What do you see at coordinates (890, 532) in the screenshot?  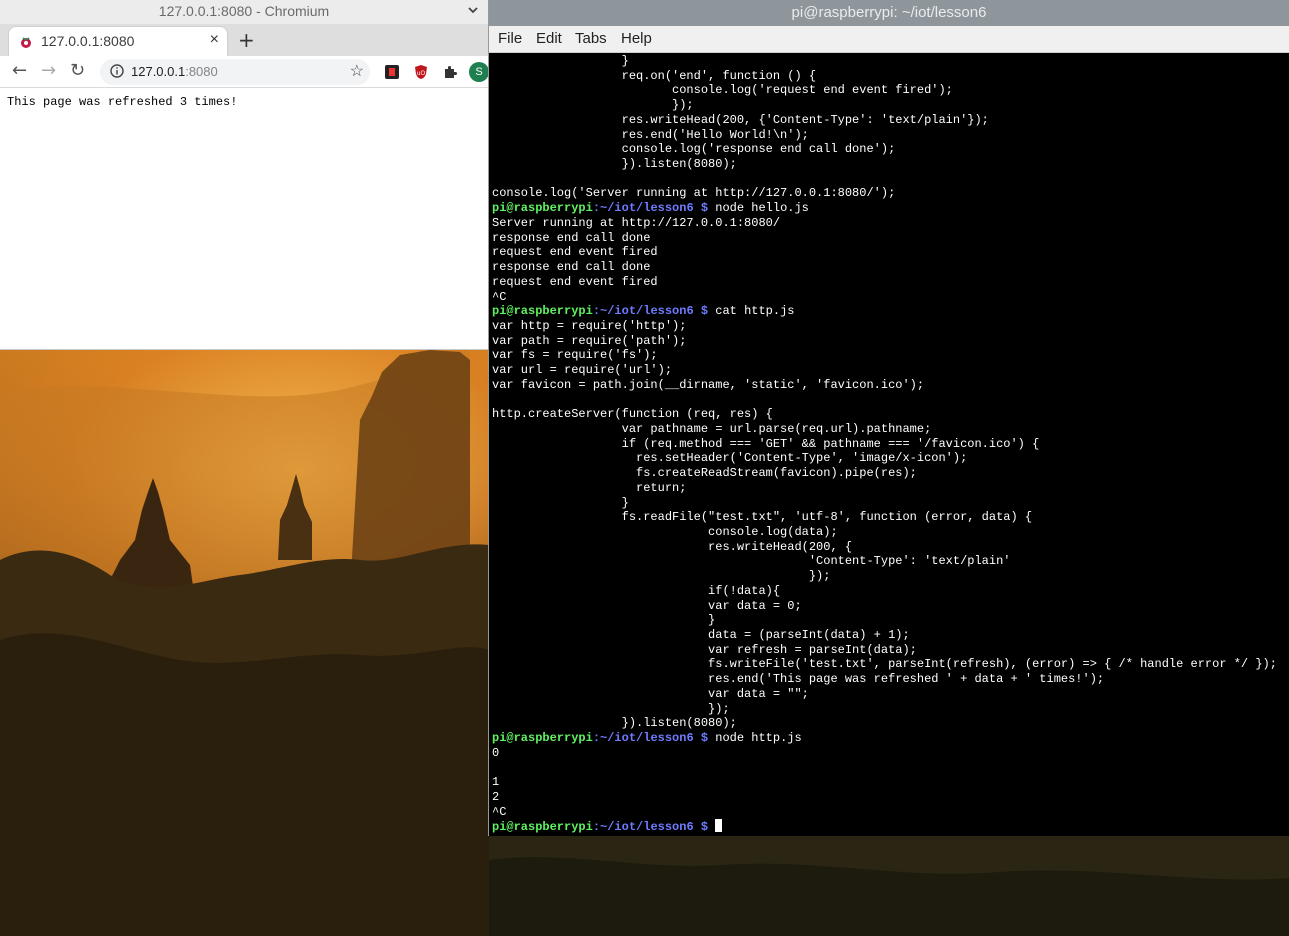 I see `terminal-line: console.log(data);` at bounding box center [890, 532].